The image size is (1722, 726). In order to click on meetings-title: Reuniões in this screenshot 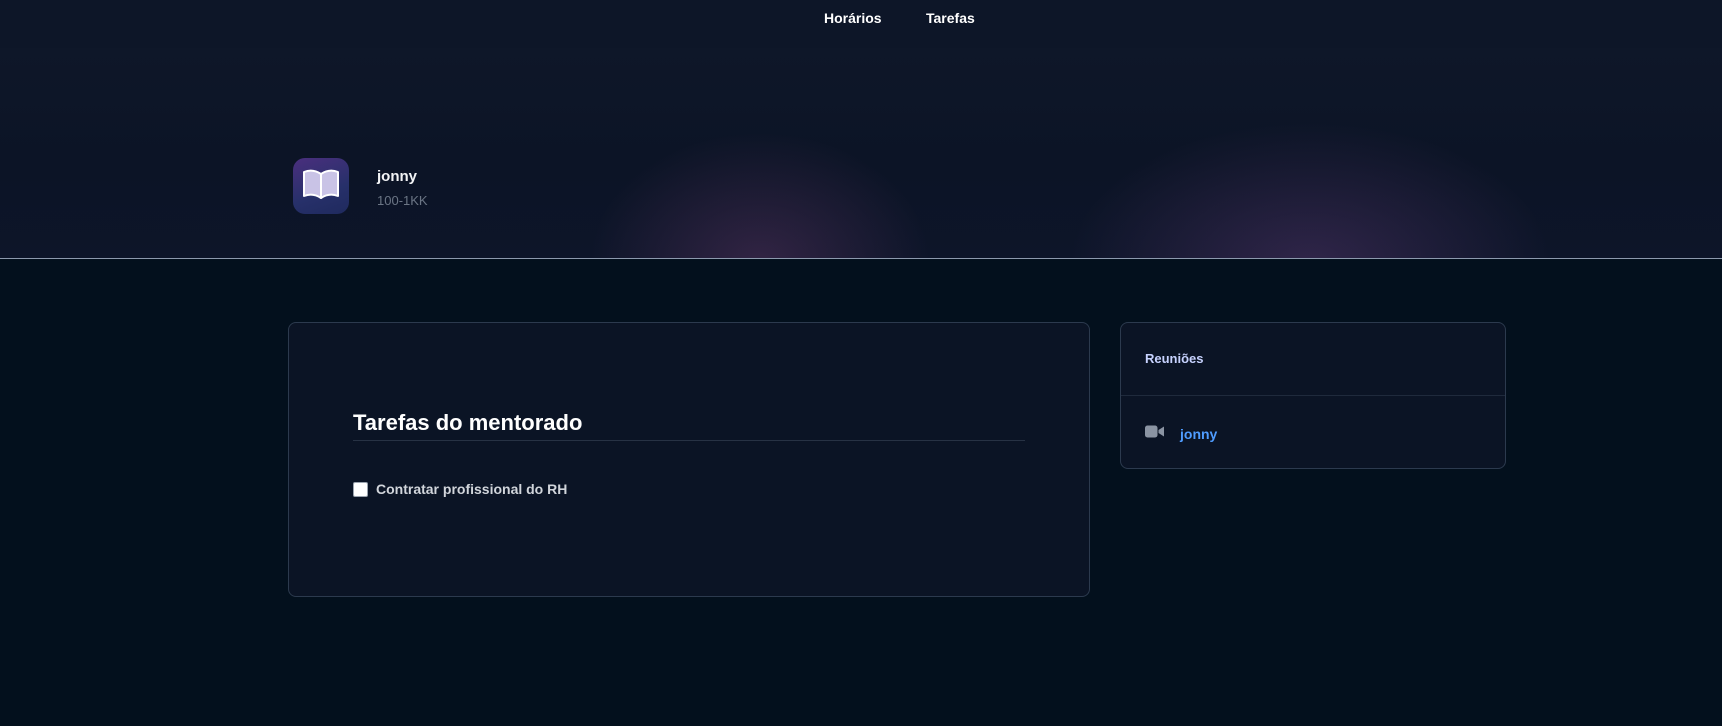, I will do `click(1174, 358)`.